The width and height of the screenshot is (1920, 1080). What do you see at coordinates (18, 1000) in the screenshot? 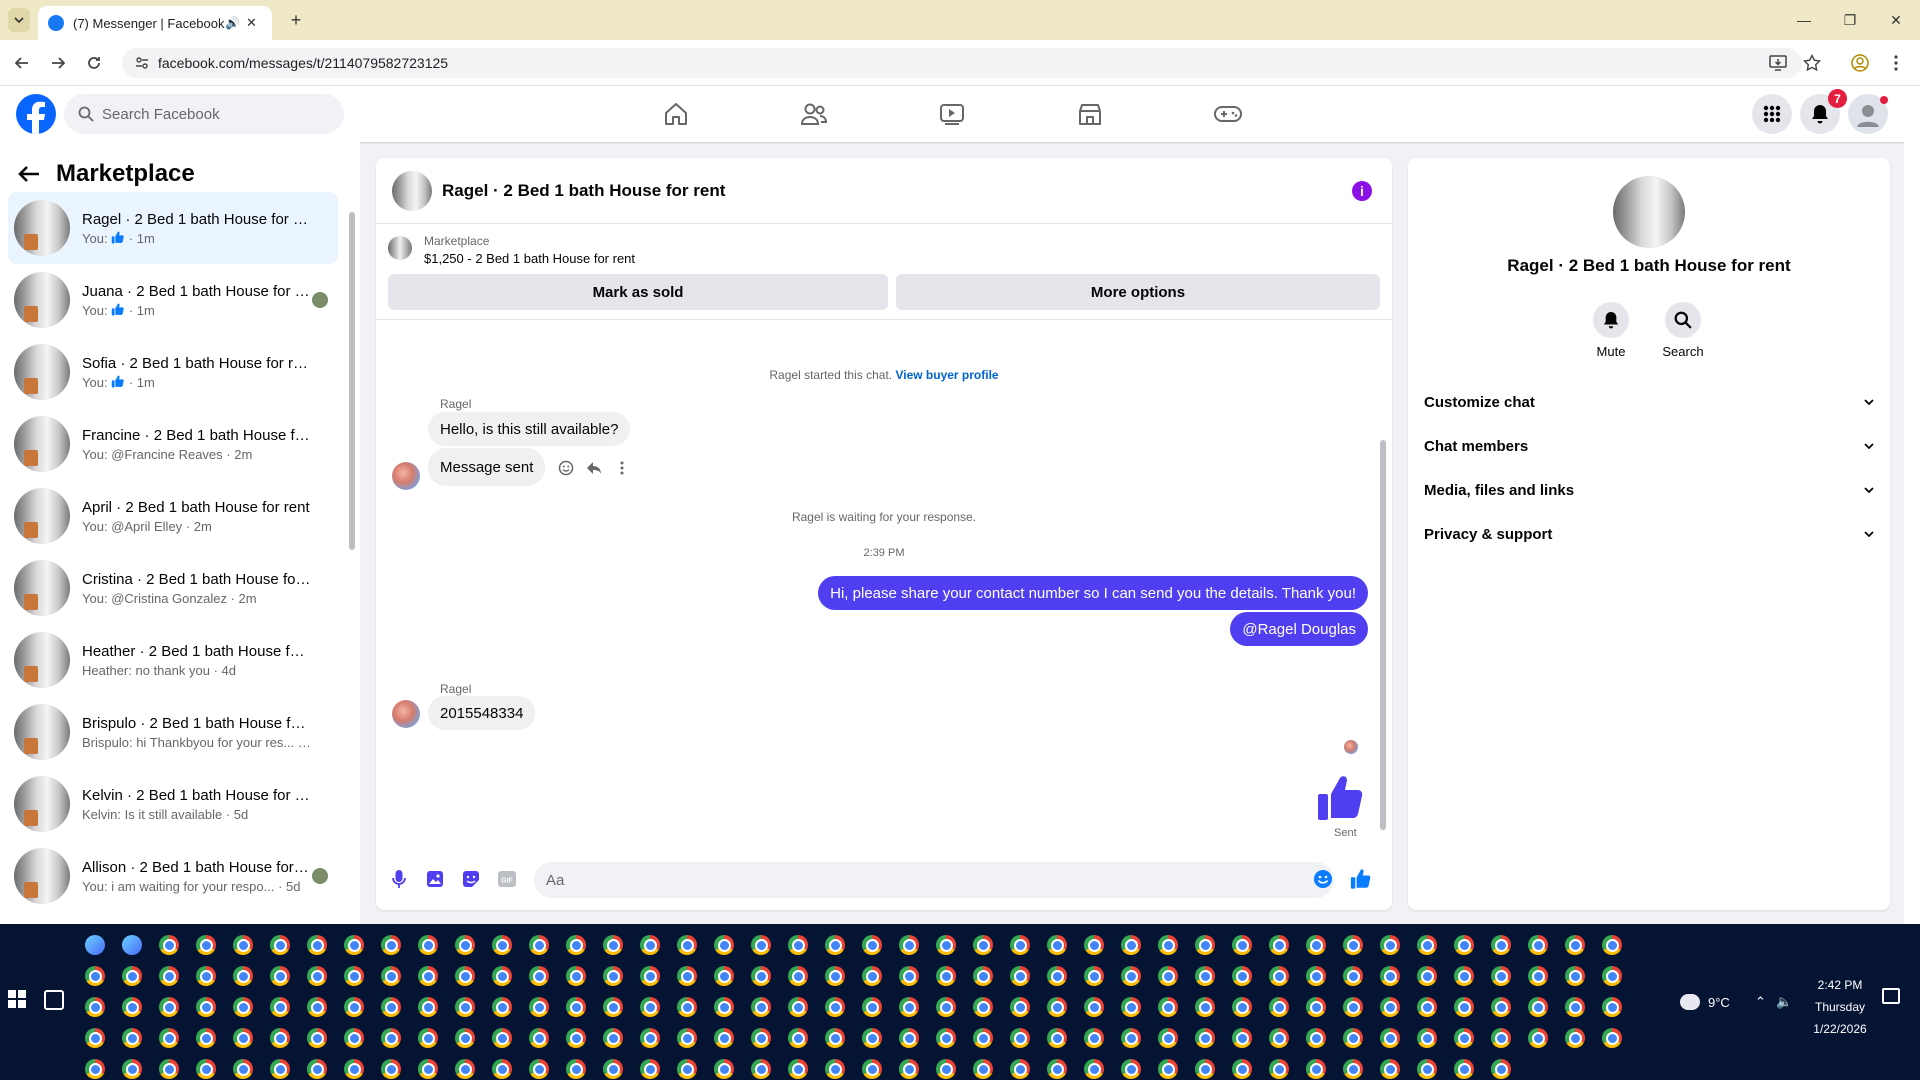
I see `windows-start-icon` at bounding box center [18, 1000].